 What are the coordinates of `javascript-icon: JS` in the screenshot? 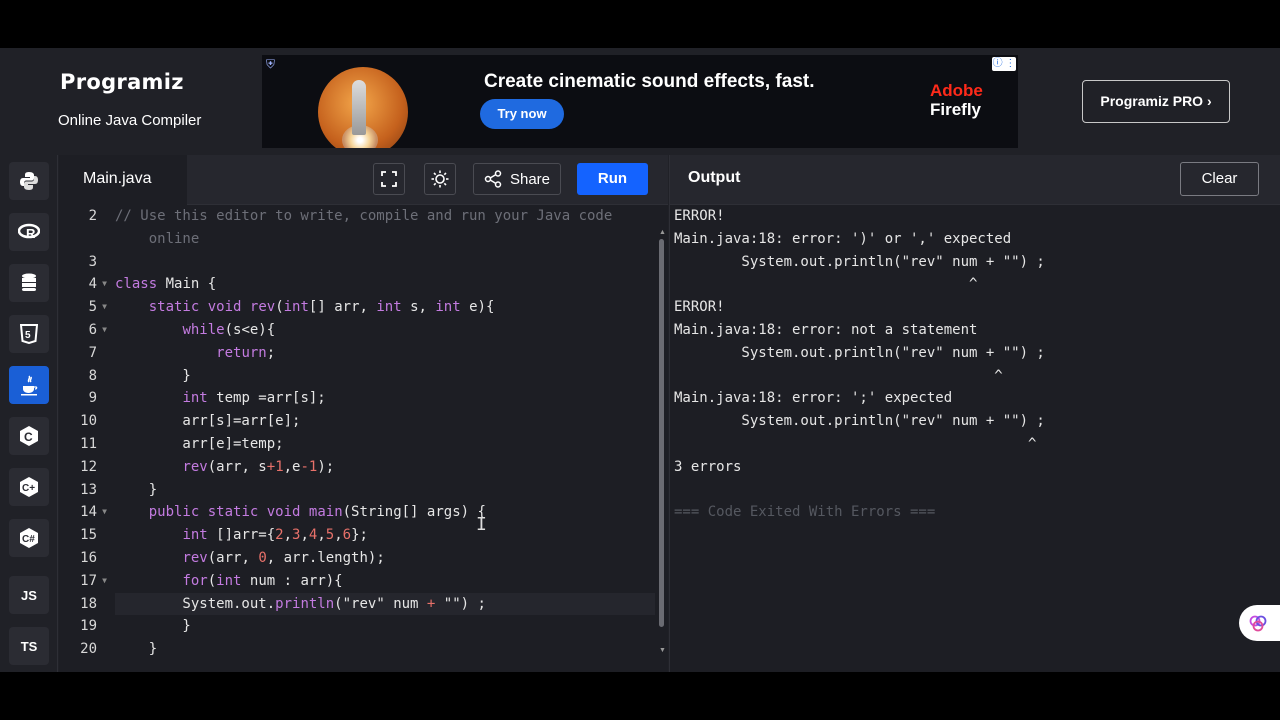 It's located at (29, 595).